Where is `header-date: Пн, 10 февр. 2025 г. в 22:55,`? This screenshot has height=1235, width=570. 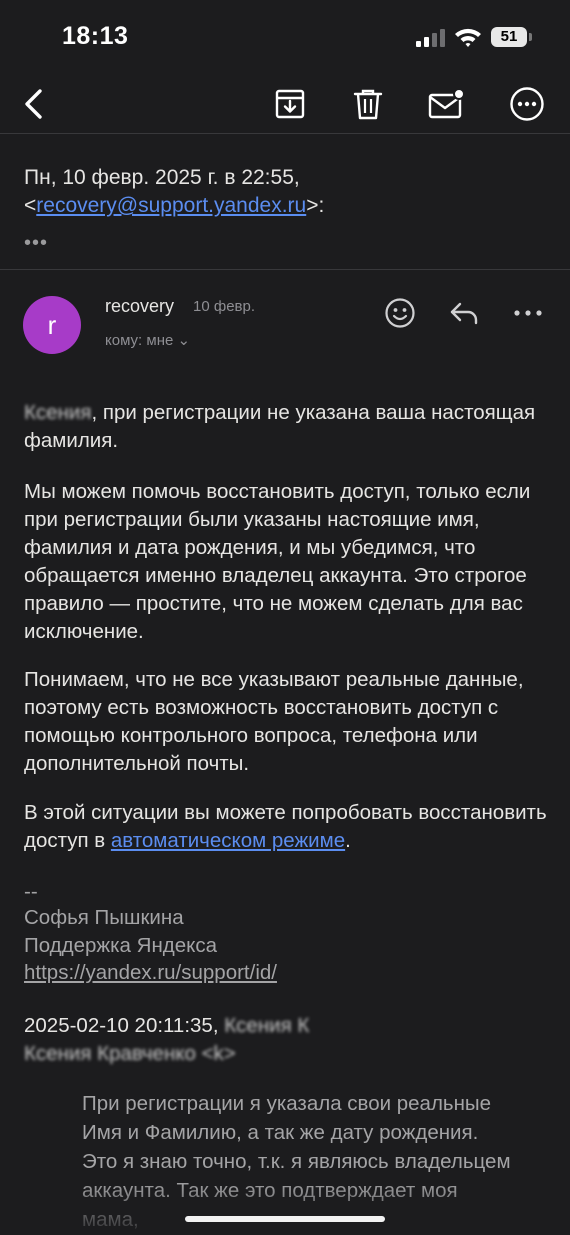 header-date: Пн, 10 февр. 2025 г. в 22:55, is located at coordinates (162, 177).